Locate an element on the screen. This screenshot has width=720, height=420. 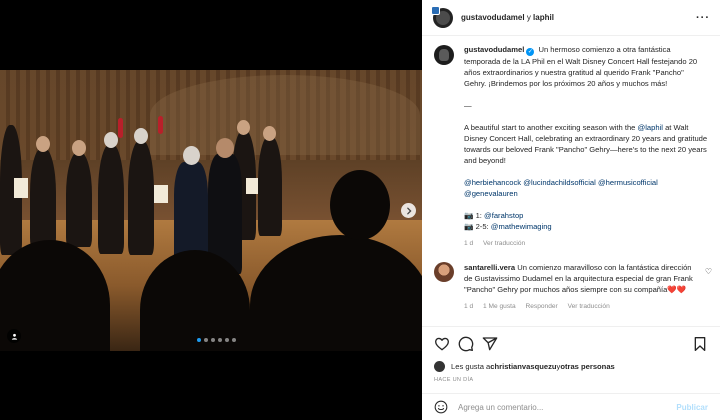
avatar-image is located at coordinates (444, 55).